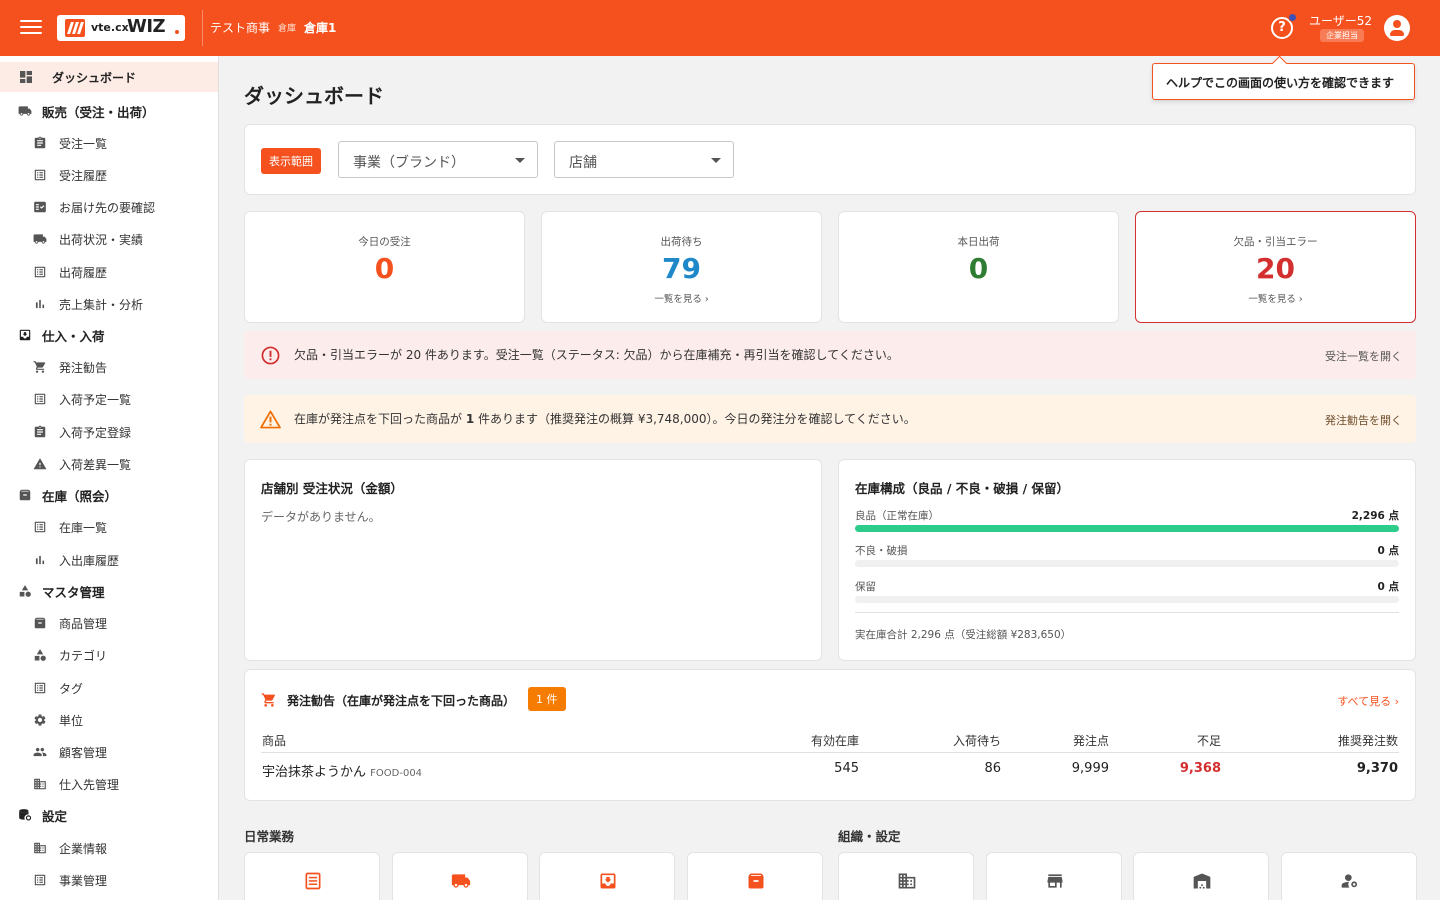 This screenshot has width=1440, height=900. Describe the element at coordinates (291, 161) in the screenshot. I see `display-range-badge: 表示範囲` at that location.